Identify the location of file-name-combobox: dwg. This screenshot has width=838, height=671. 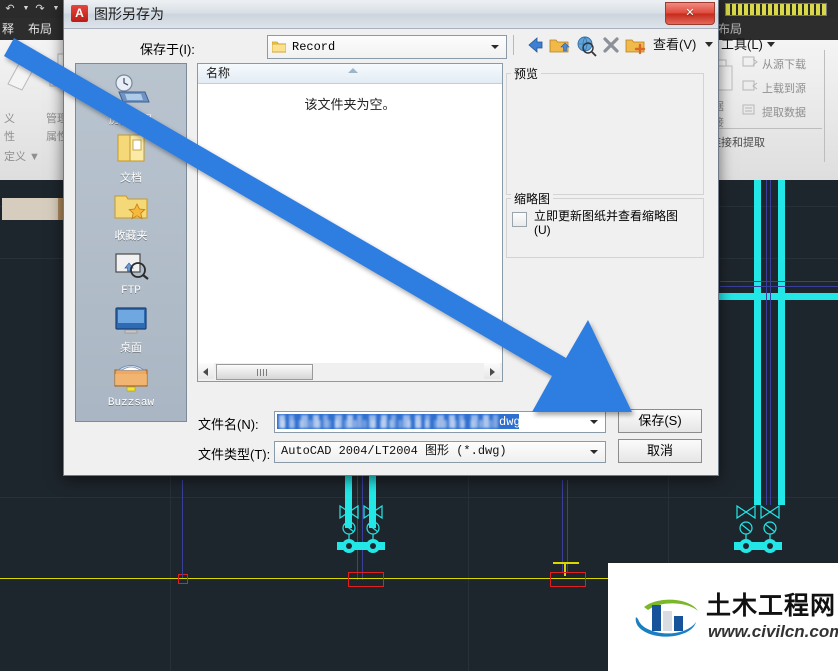
(440, 422).